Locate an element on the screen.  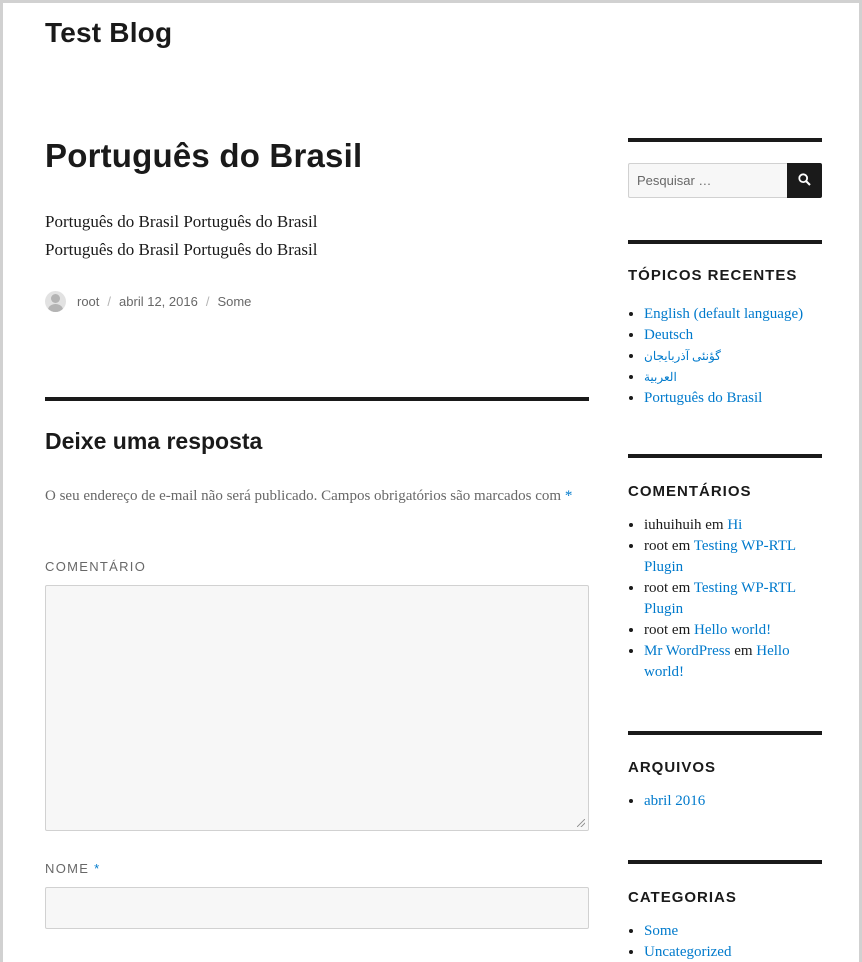
recent-post-link: Deutsch is located at coordinates (668, 335).